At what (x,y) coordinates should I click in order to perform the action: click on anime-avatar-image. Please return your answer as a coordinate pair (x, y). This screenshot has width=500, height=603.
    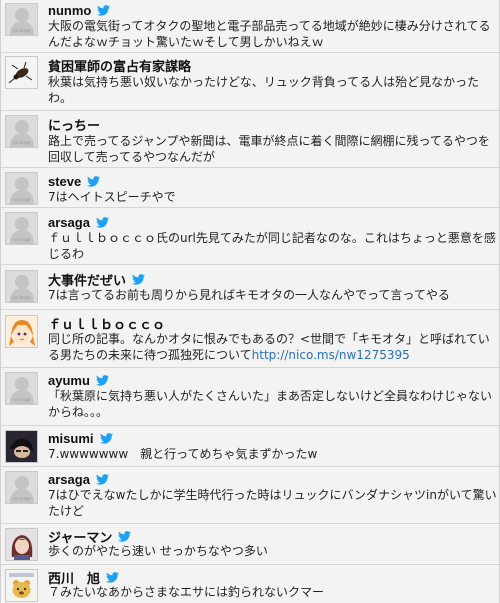
    Looking at the image, I should click on (21, 331).